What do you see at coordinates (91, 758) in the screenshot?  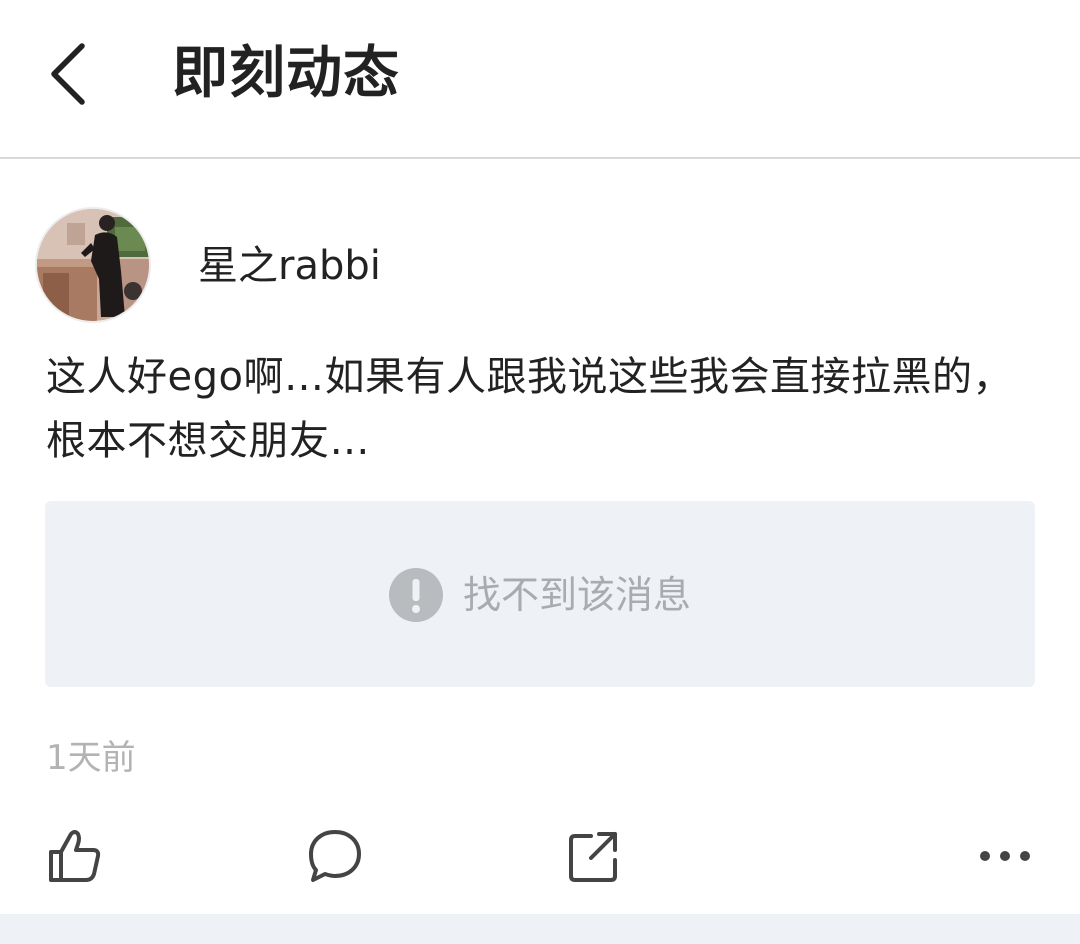 I see `post-timestamp: 1天前` at bounding box center [91, 758].